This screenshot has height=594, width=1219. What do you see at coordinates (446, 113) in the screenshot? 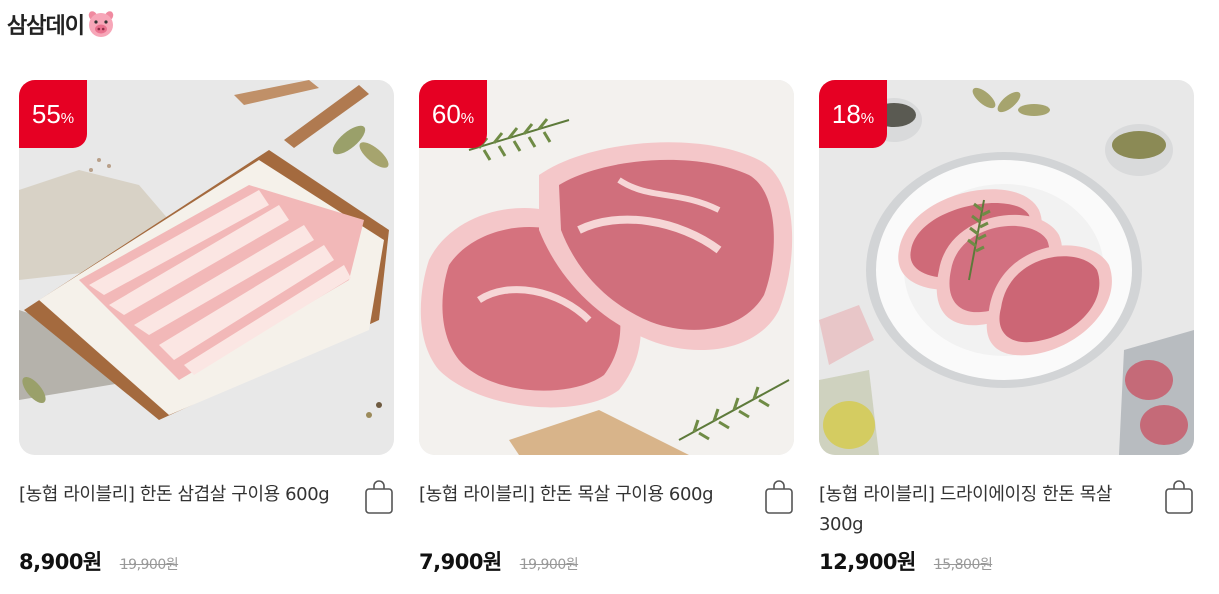
I see `discount-value: 60` at bounding box center [446, 113].